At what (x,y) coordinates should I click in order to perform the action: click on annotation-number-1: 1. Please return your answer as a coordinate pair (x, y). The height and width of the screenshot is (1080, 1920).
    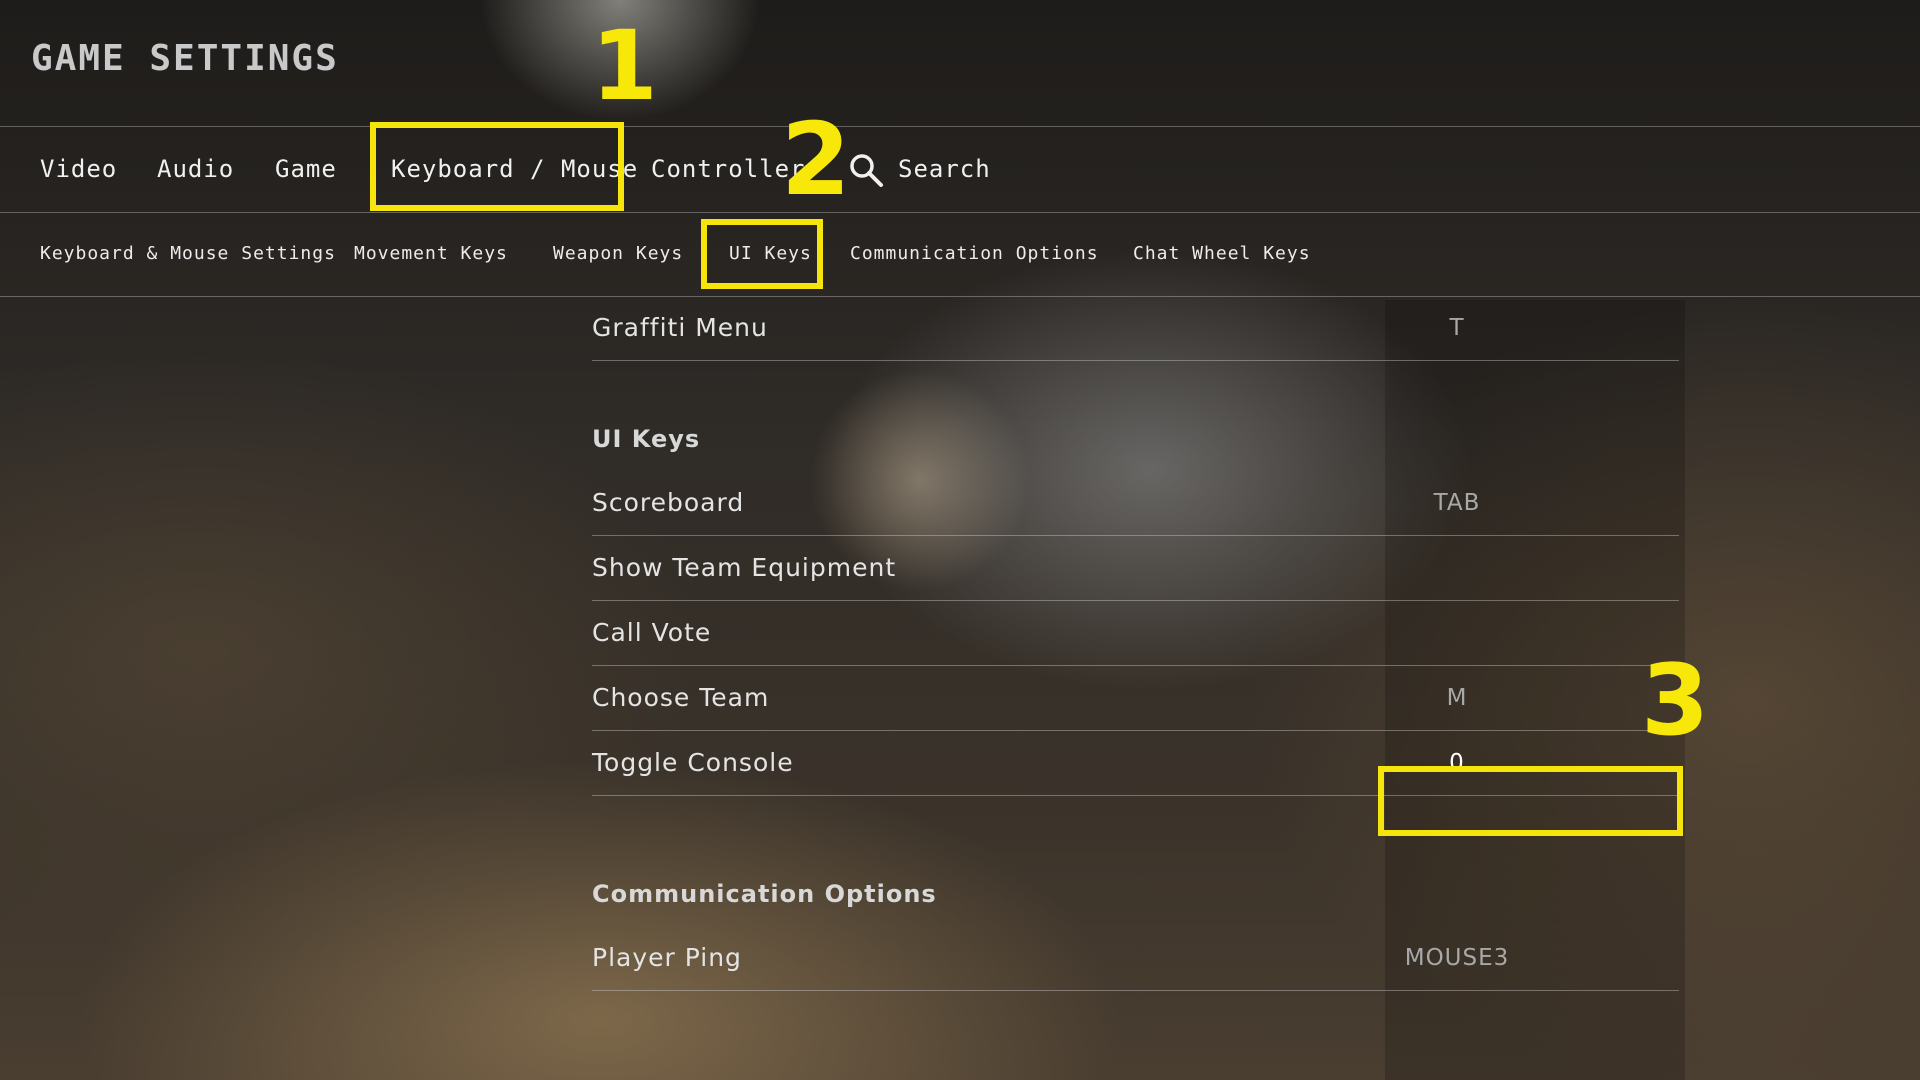
    Looking at the image, I should click on (624, 66).